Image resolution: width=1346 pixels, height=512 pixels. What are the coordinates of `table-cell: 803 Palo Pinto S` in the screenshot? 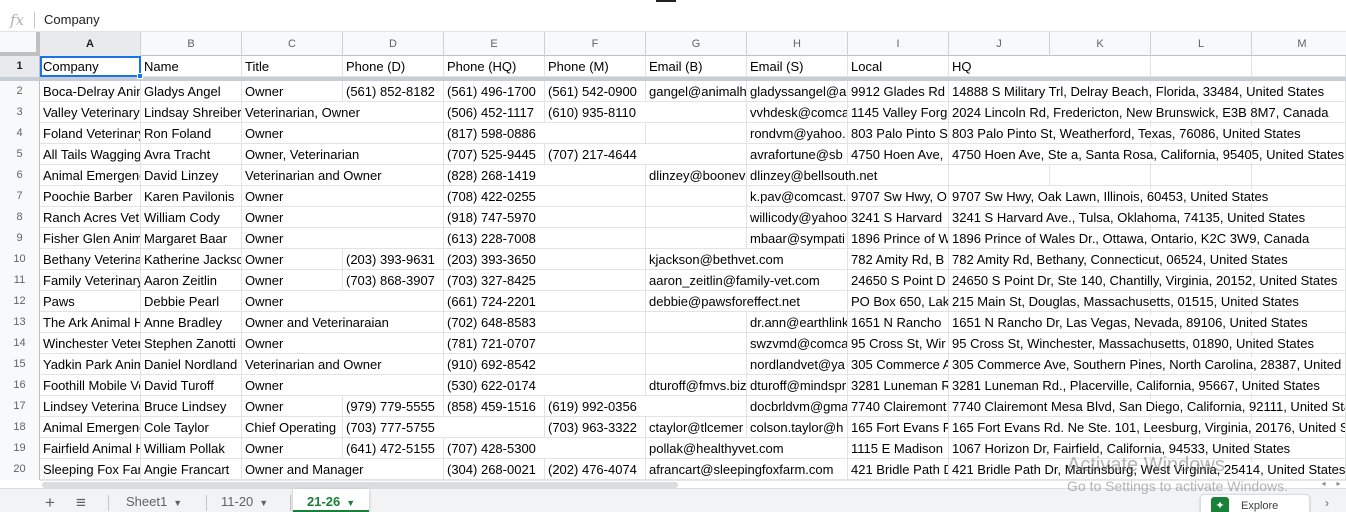 It's located at (898, 133).